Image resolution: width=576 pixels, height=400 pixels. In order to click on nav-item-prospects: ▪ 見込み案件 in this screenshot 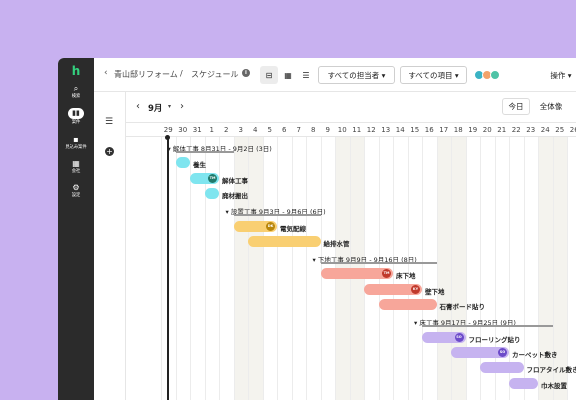, I will do `click(76, 143)`.